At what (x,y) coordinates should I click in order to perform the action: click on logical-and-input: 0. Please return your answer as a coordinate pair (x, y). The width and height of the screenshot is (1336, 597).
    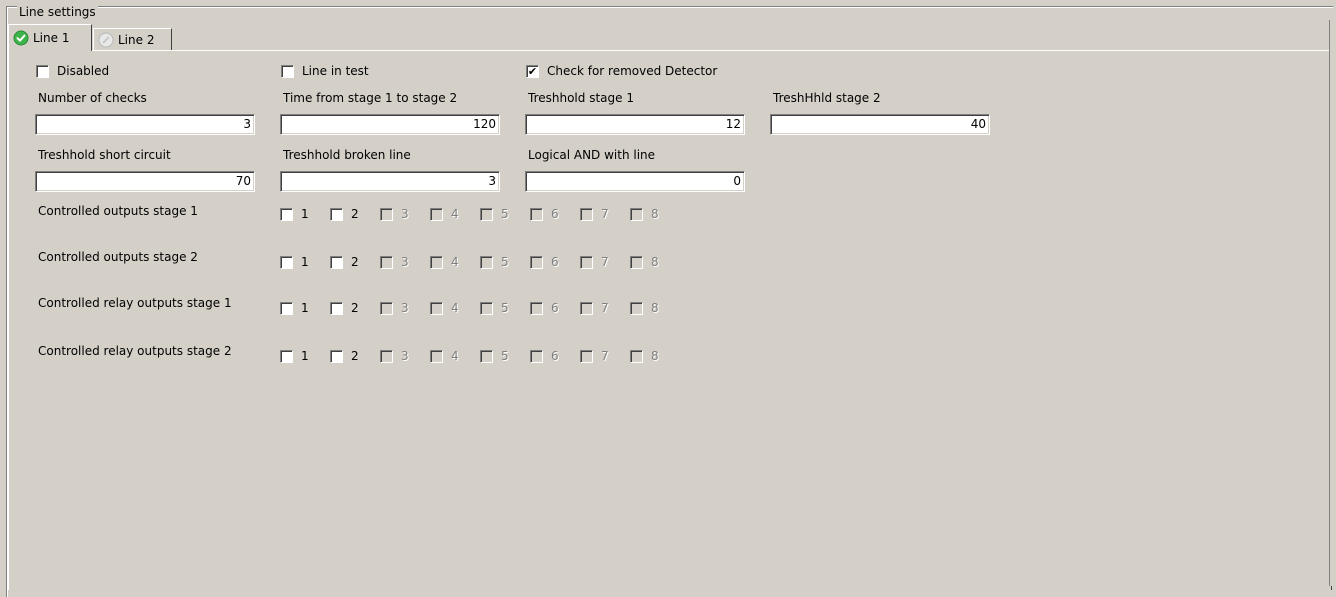
    Looking at the image, I should click on (635, 181).